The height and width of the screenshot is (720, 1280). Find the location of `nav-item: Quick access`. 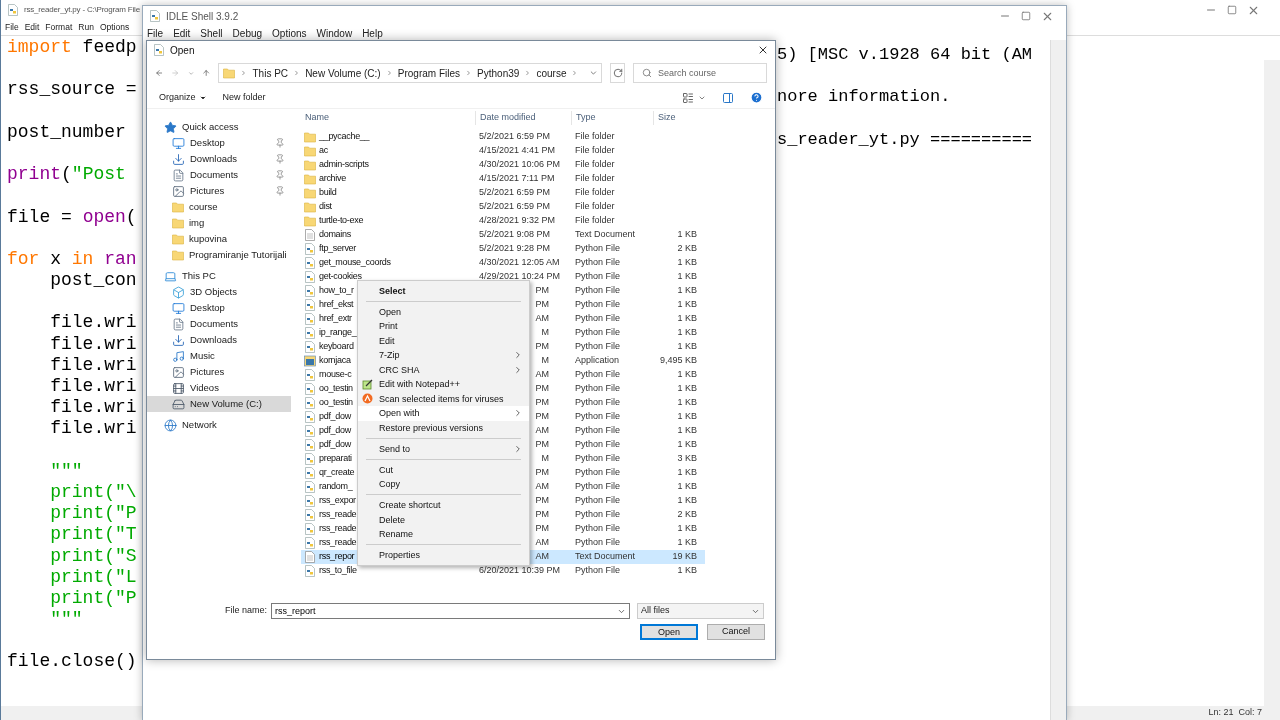

nav-item: Quick access is located at coordinates (219, 127).